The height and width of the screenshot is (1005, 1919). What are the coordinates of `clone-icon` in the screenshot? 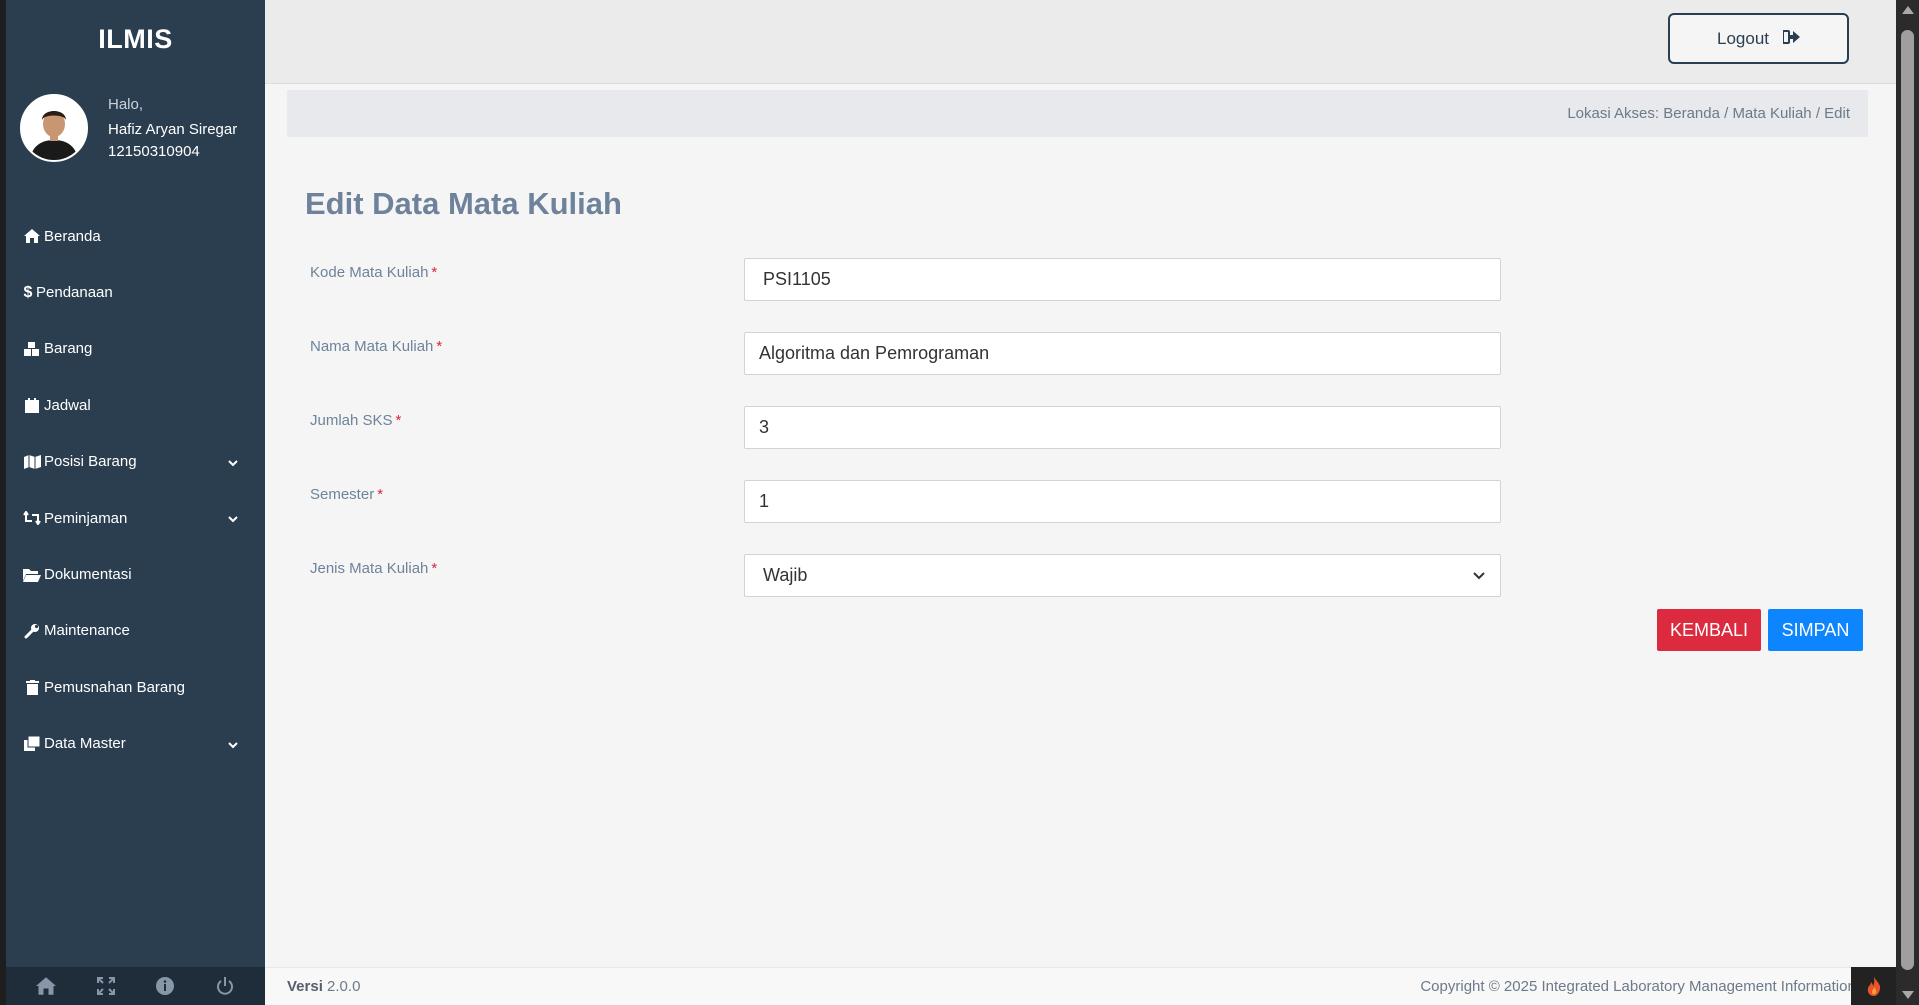 It's located at (32, 744).